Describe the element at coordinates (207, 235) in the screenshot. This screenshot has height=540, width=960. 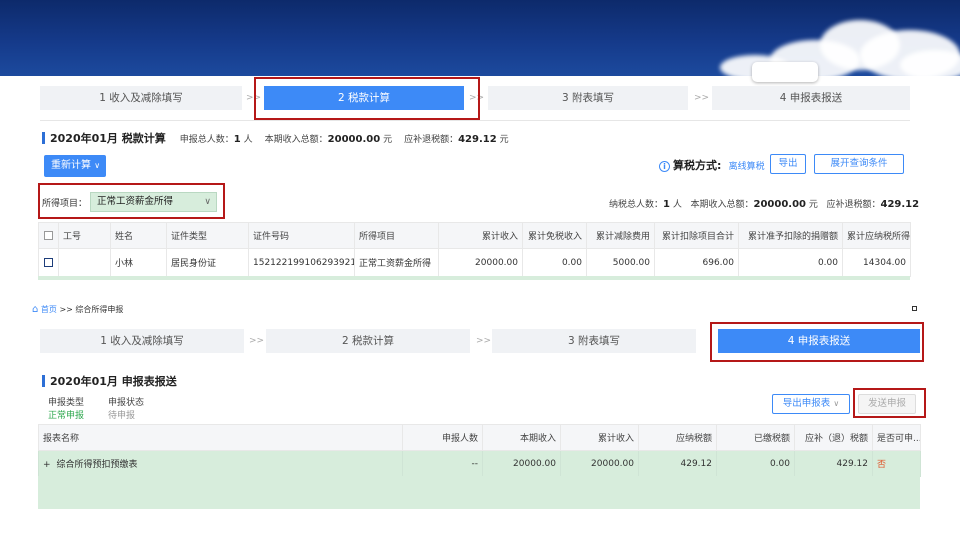
I see `column-header: 证件类型` at that location.